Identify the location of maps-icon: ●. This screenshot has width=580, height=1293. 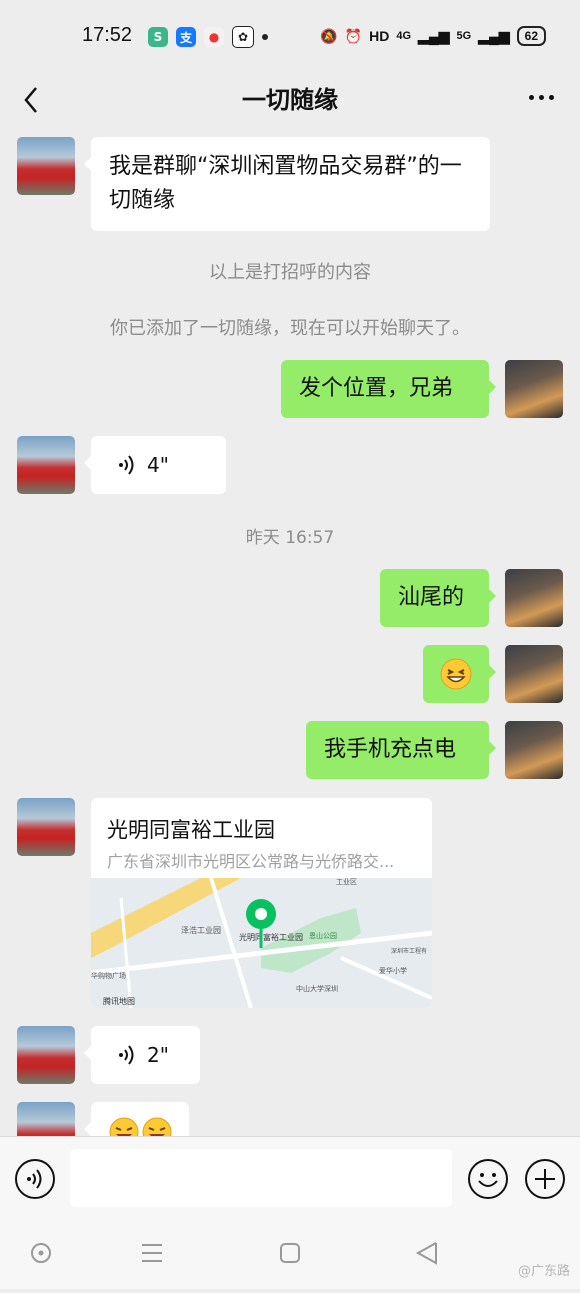
(214, 37).